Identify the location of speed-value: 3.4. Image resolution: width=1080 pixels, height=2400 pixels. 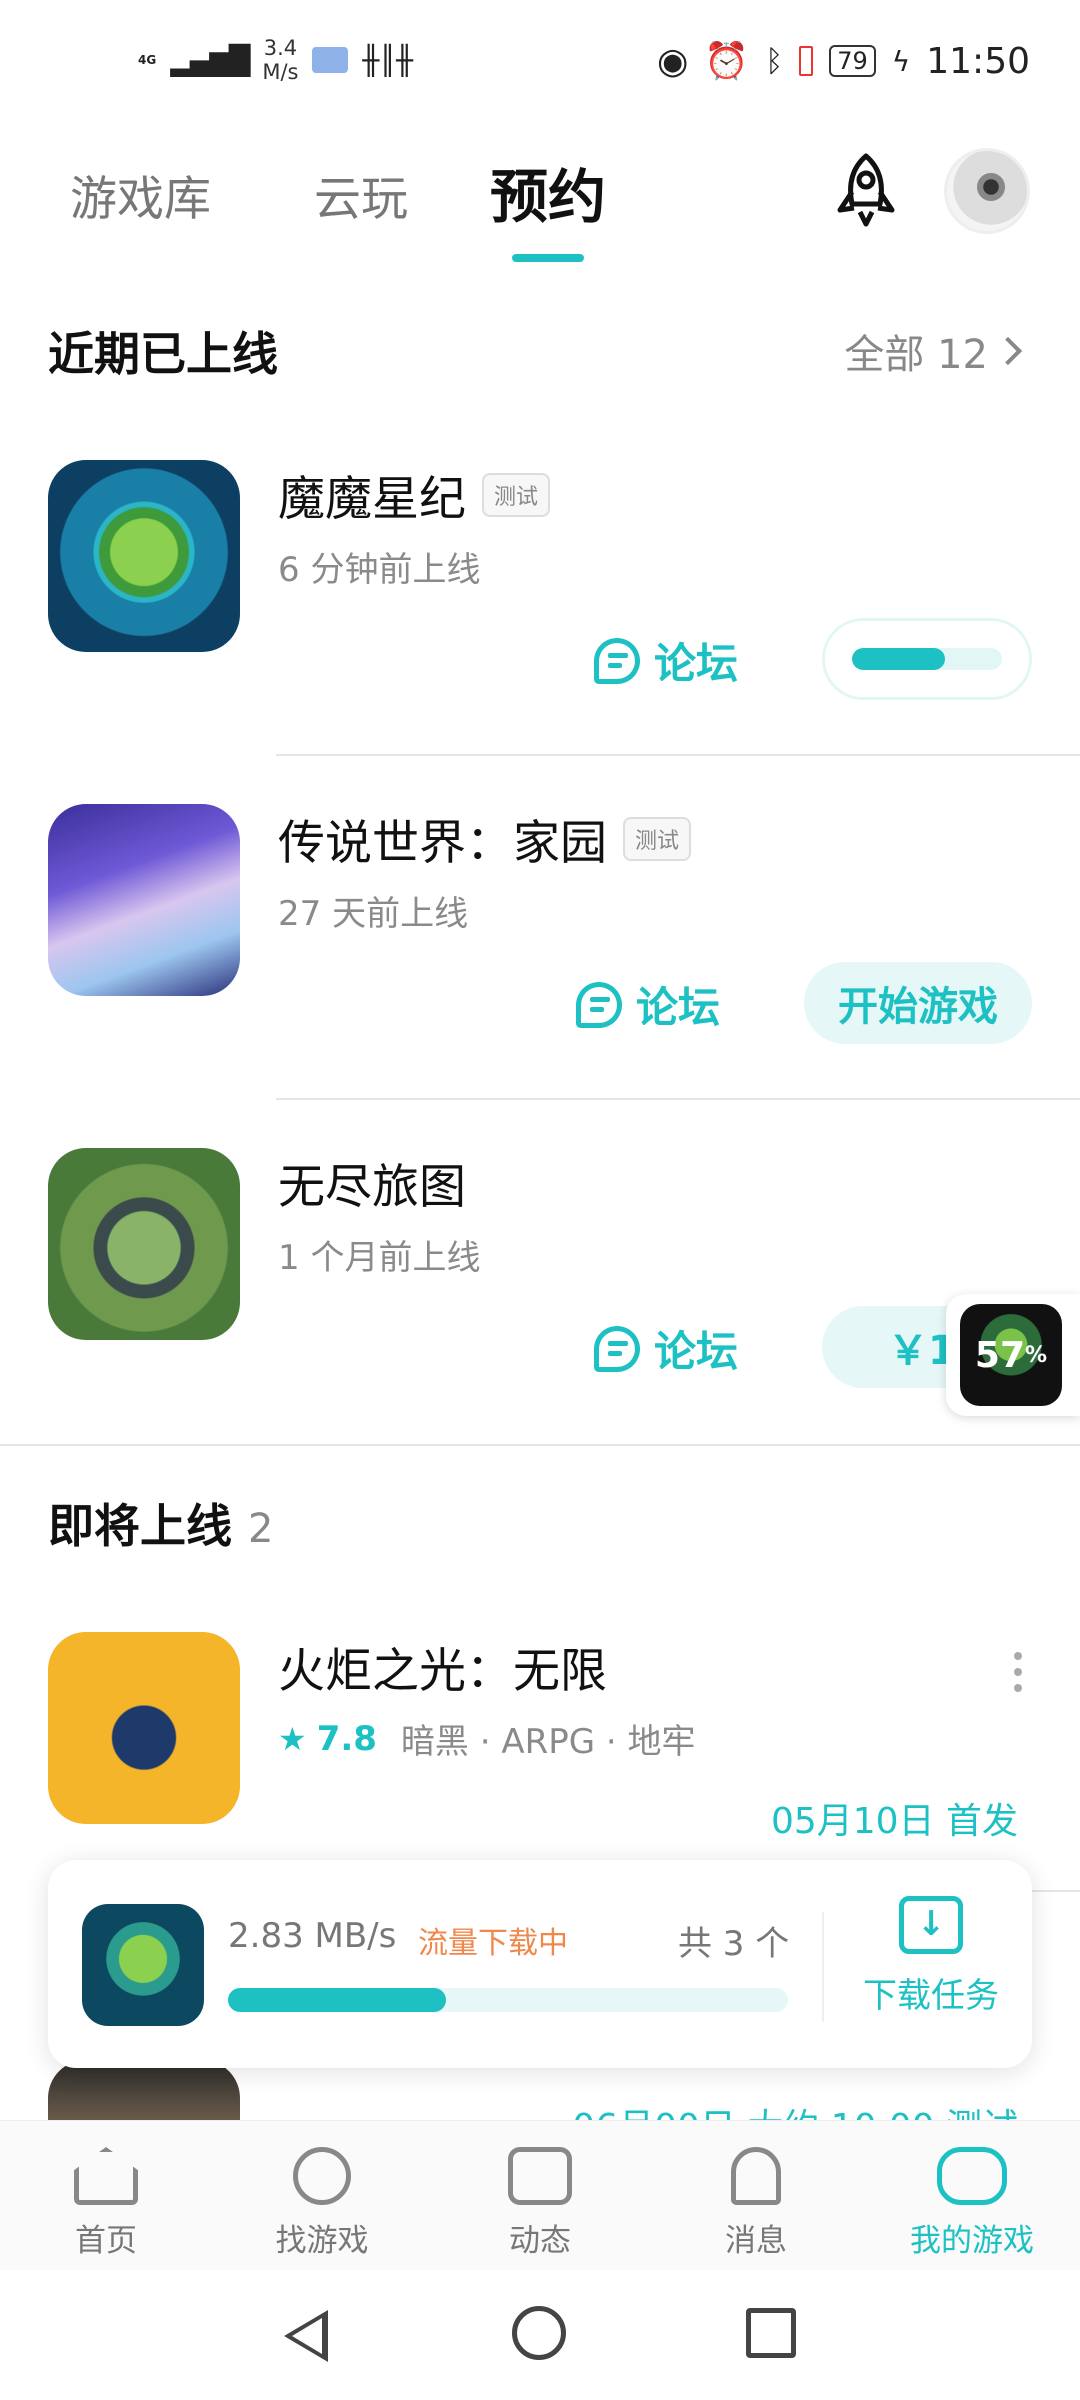
(280, 48).